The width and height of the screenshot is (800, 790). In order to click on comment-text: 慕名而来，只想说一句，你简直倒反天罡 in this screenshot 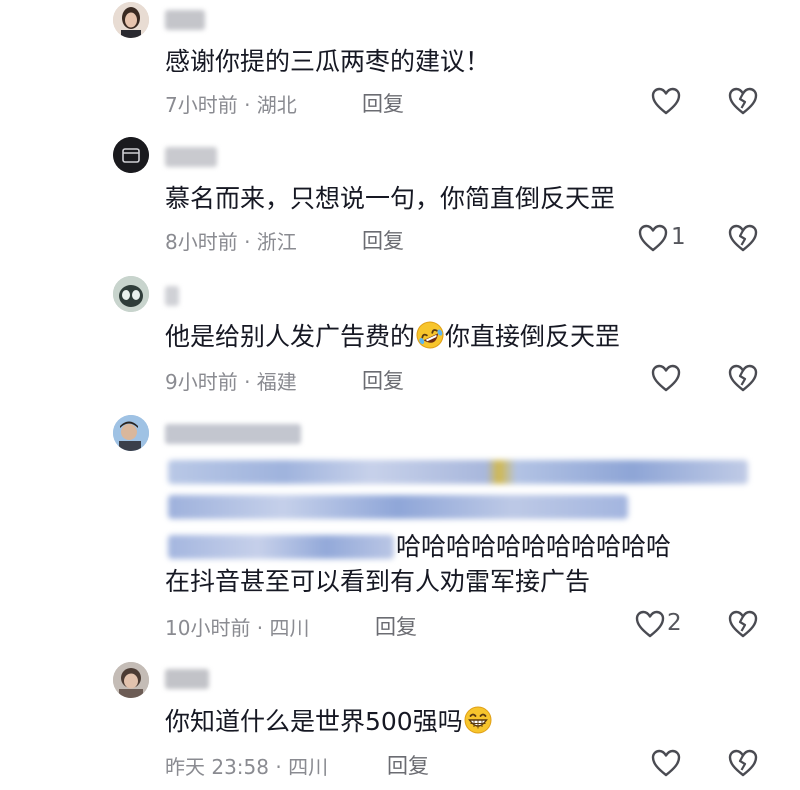, I will do `click(390, 198)`.